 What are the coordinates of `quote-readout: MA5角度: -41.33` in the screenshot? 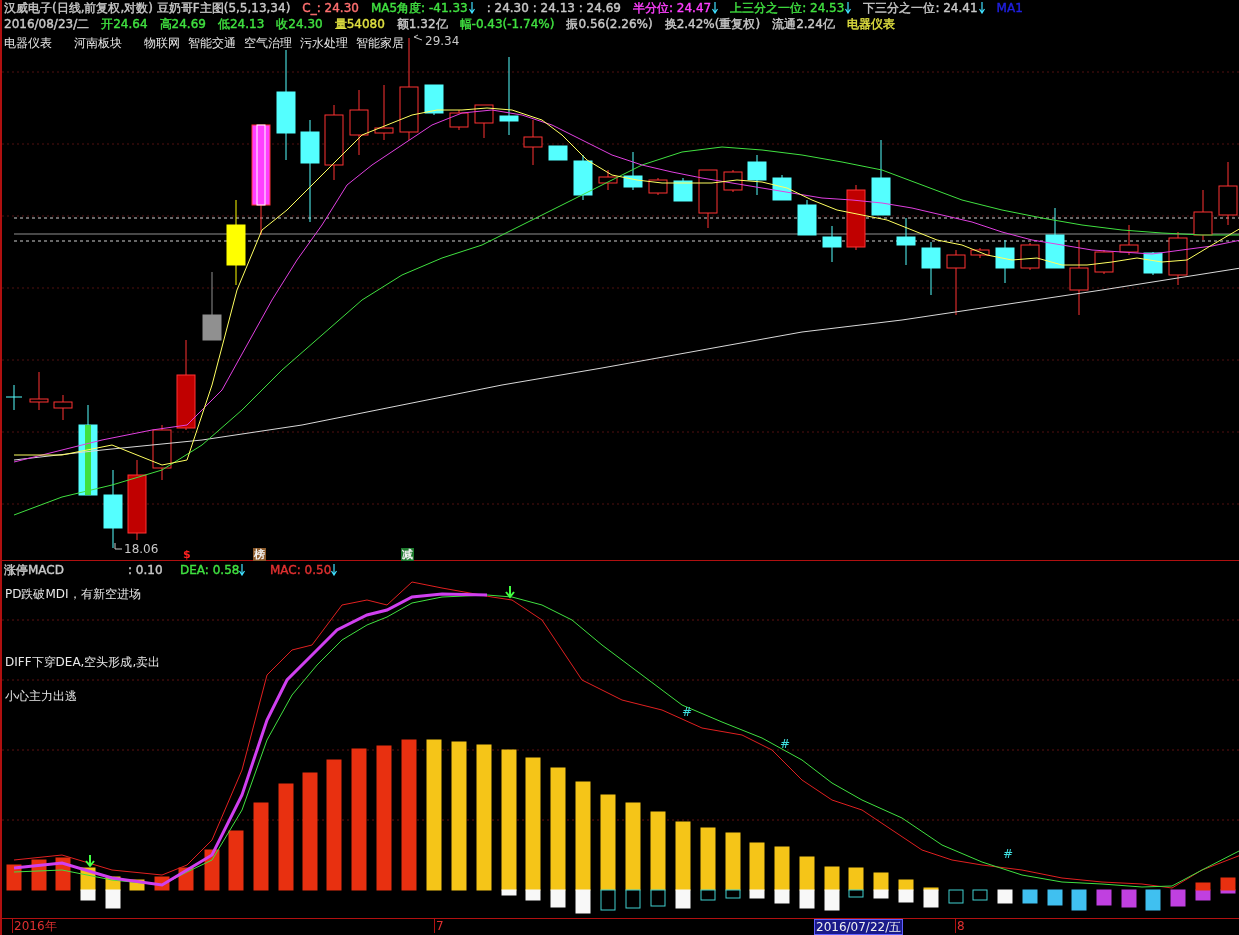 It's located at (419, 8).